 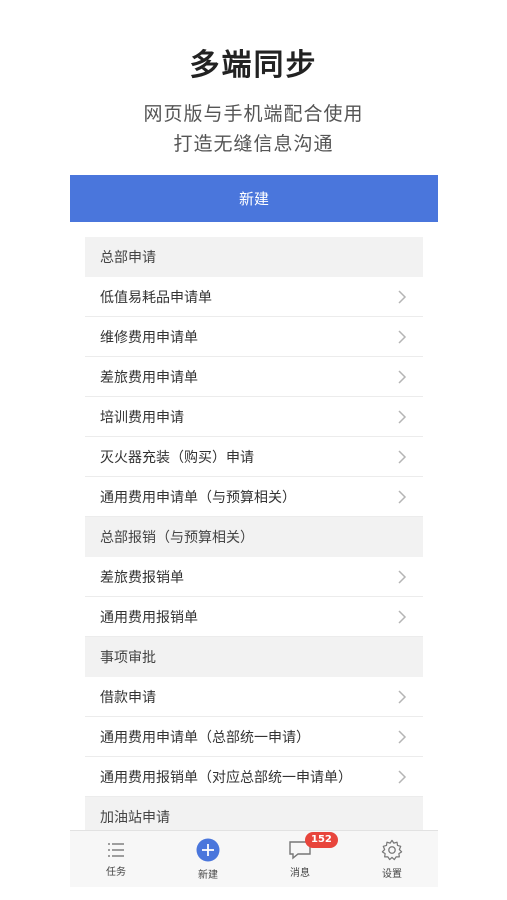 What do you see at coordinates (142, 417) in the screenshot?
I see `list-item-label: 培训费用申请` at bounding box center [142, 417].